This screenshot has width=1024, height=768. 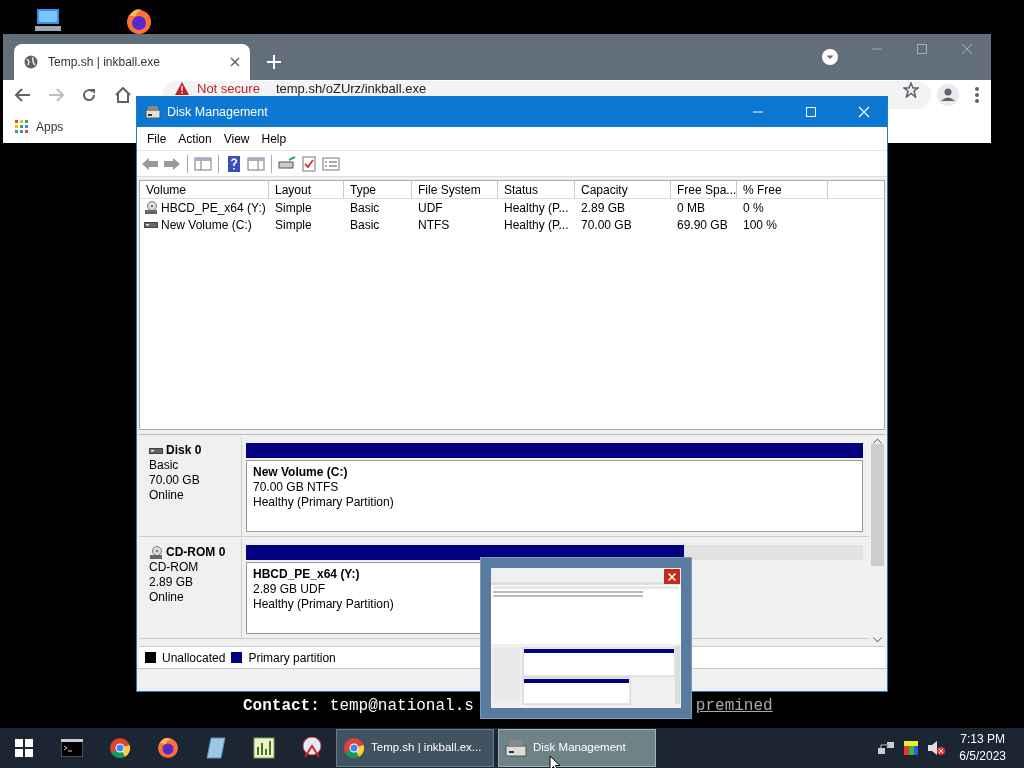 I want to click on windows-icon, so click(x=24, y=748).